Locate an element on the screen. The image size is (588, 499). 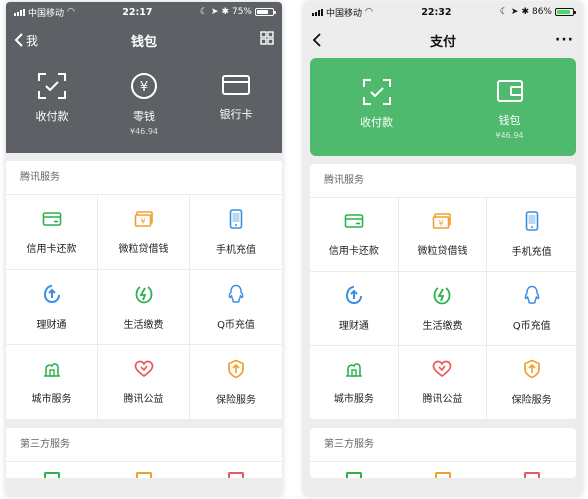
chevron-left-icon is located at coordinates (18, 40).